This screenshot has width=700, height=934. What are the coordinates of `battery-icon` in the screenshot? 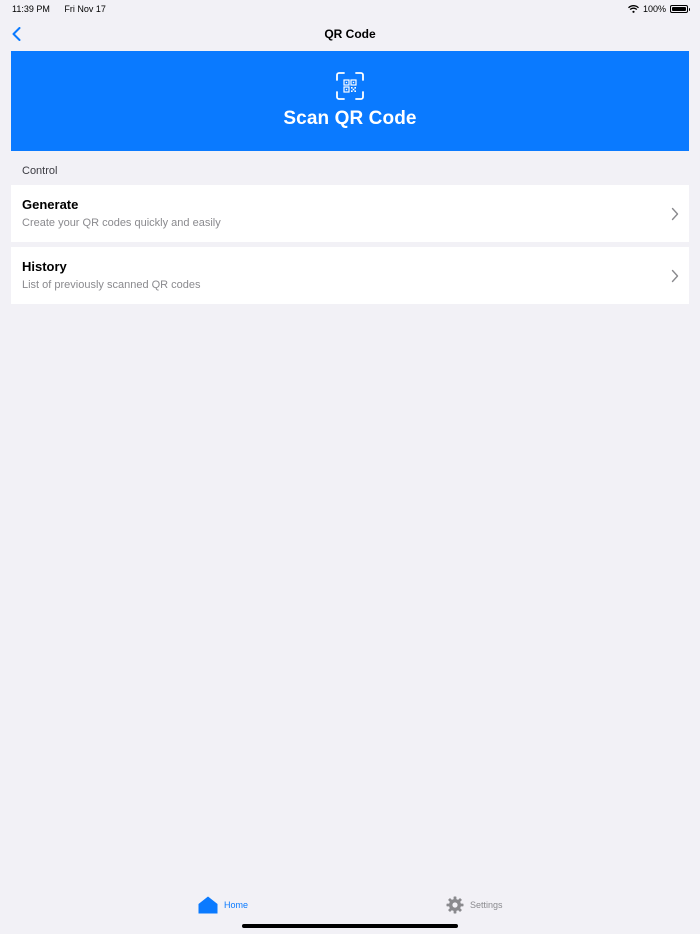 It's located at (680, 9).